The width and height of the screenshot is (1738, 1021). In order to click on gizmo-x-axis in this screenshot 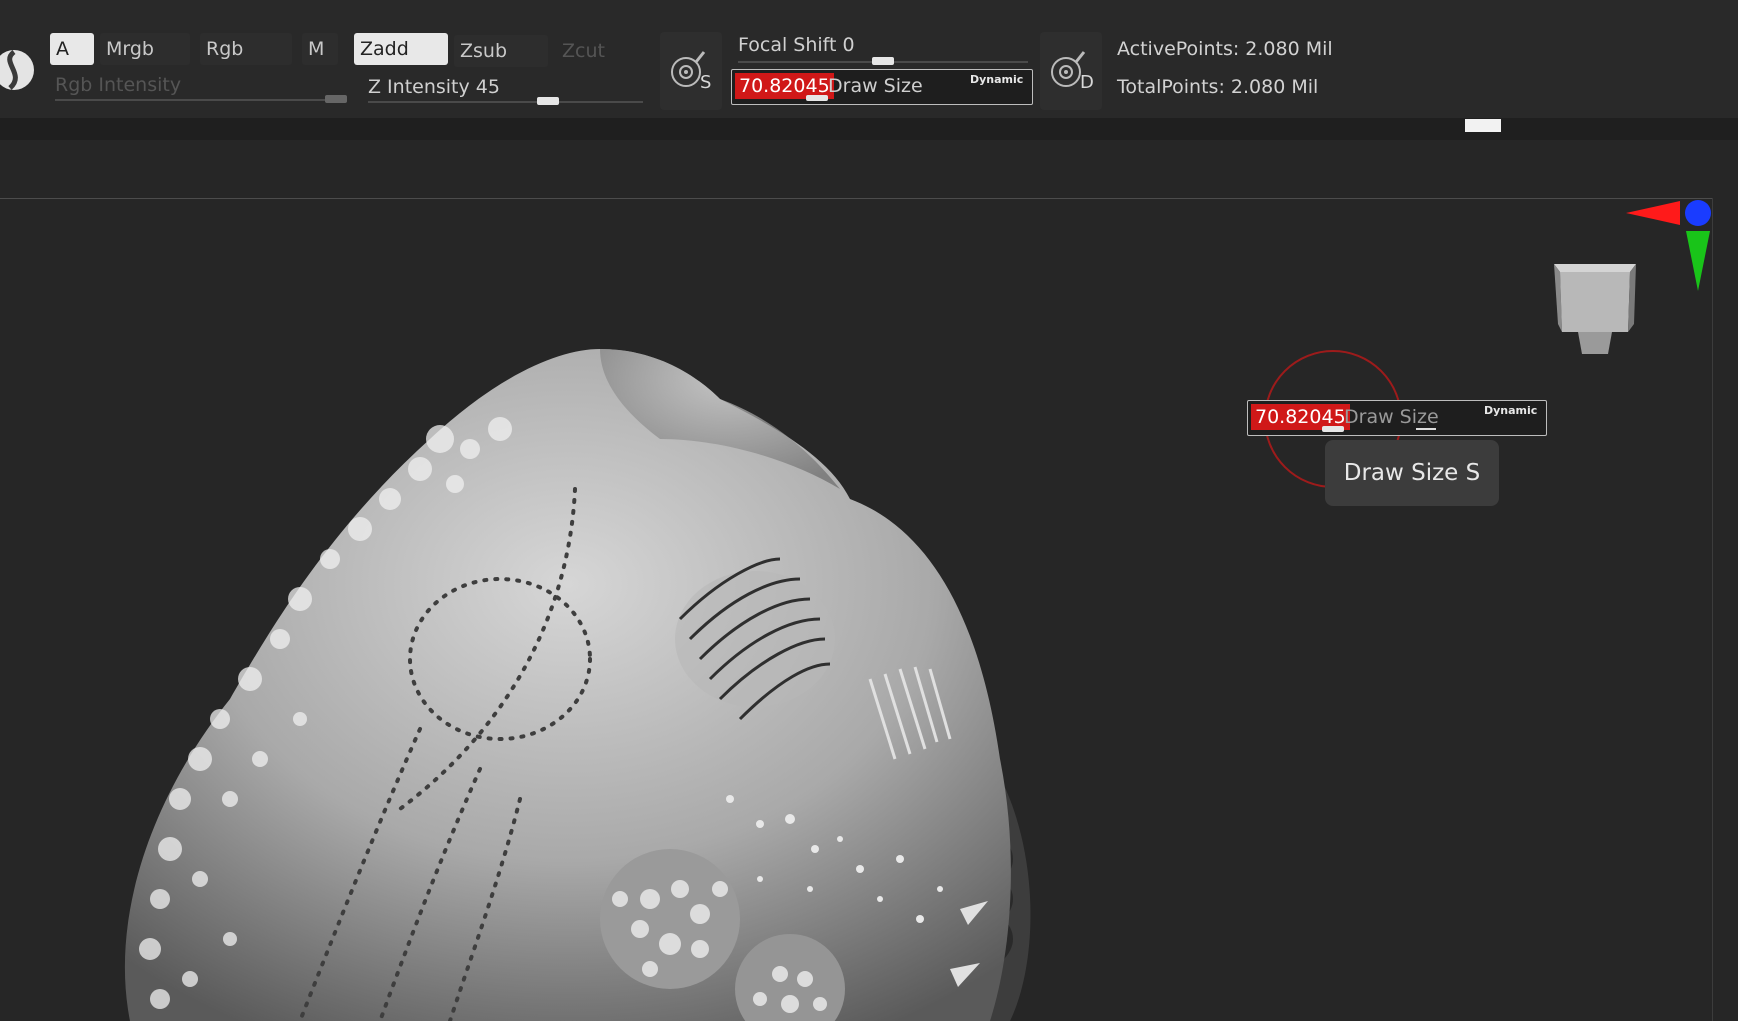, I will do `click(1653, 213)`.